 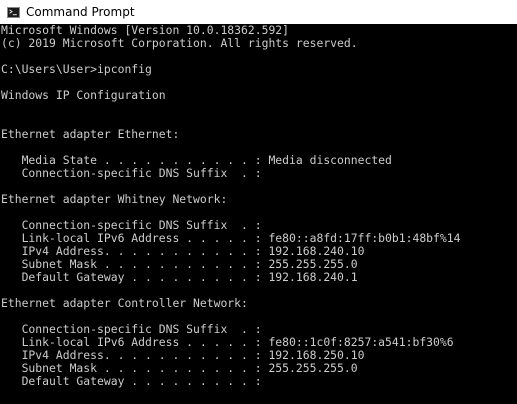 I want to click on window-title: Command Prompt, so click(x=80, y=12).